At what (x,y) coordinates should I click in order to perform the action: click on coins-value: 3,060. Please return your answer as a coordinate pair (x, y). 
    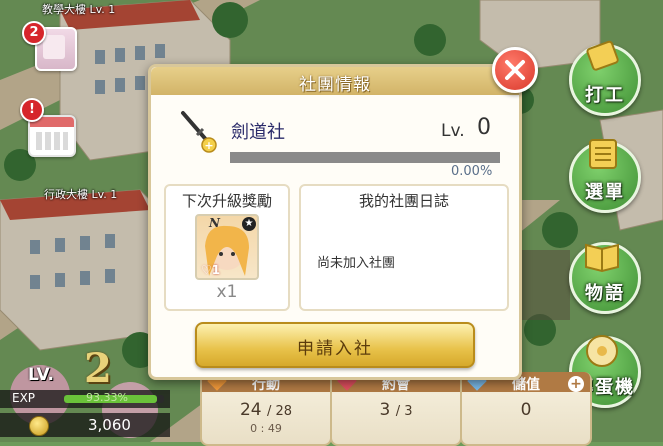
    Looking at the image, I should click on (109, 425).